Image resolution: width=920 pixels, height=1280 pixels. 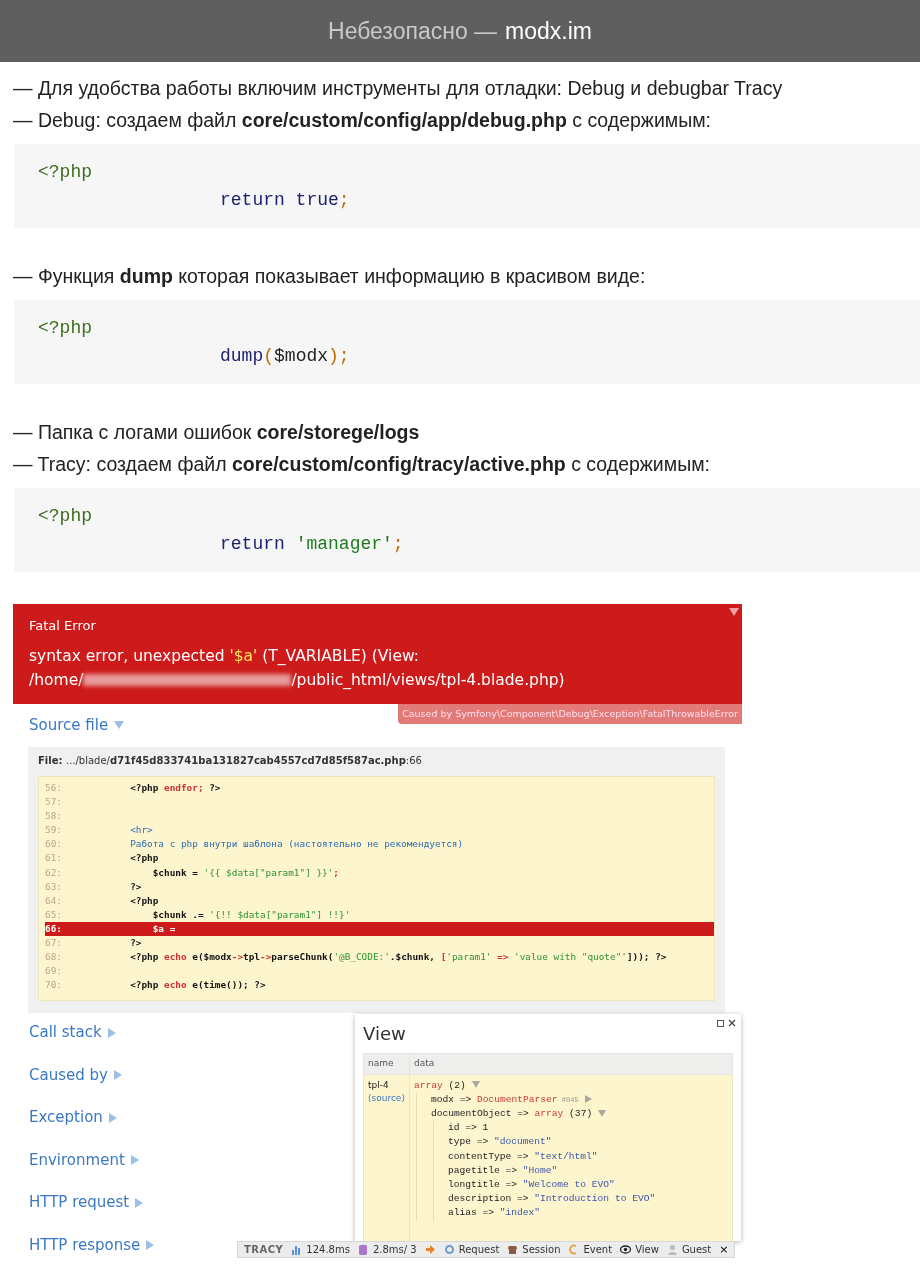 I want to click on bar-chart-icon, so click(x=297, y=1249).